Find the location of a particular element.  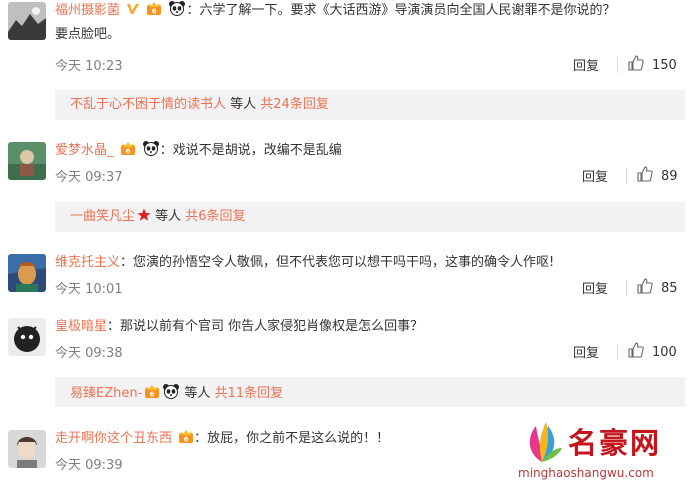

username-link: 维克托主义 is located at coordinates (87, 262).